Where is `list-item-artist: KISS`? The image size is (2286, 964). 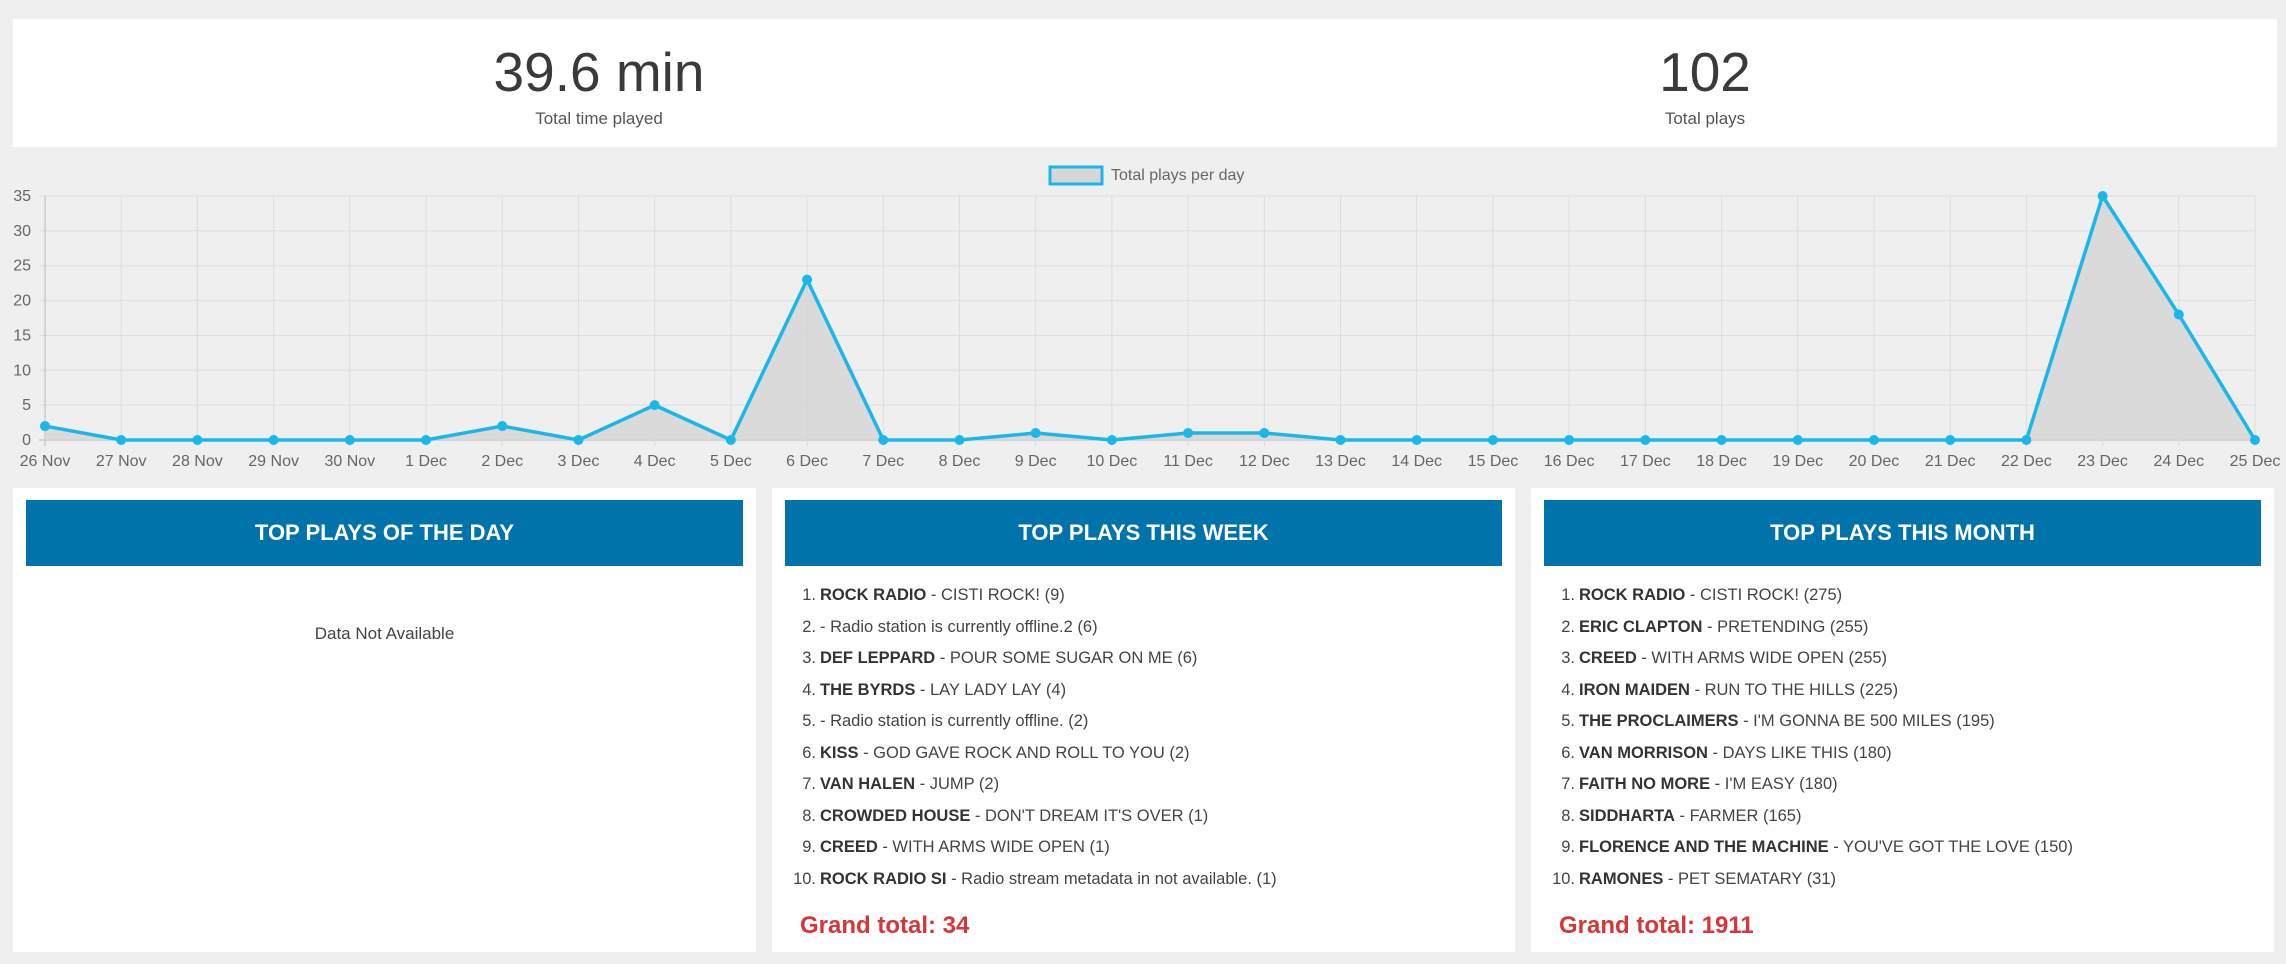 list-item-artist: KISS is located at coordinates (839, 752).